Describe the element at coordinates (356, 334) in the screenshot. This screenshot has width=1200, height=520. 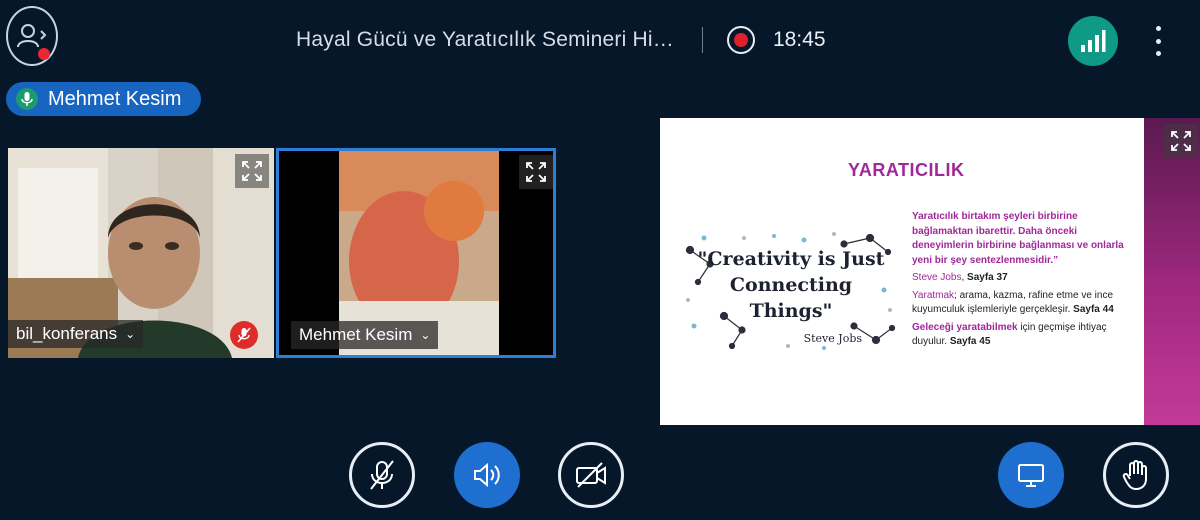
I see `video-username: Mehmet Kesim` at that location.